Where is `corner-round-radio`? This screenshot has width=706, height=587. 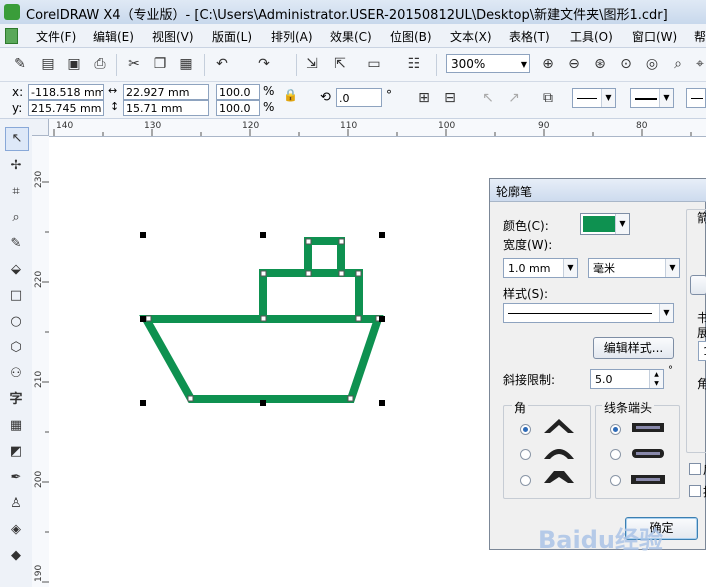 corner-round-radio is located at coordinates (525, 454).